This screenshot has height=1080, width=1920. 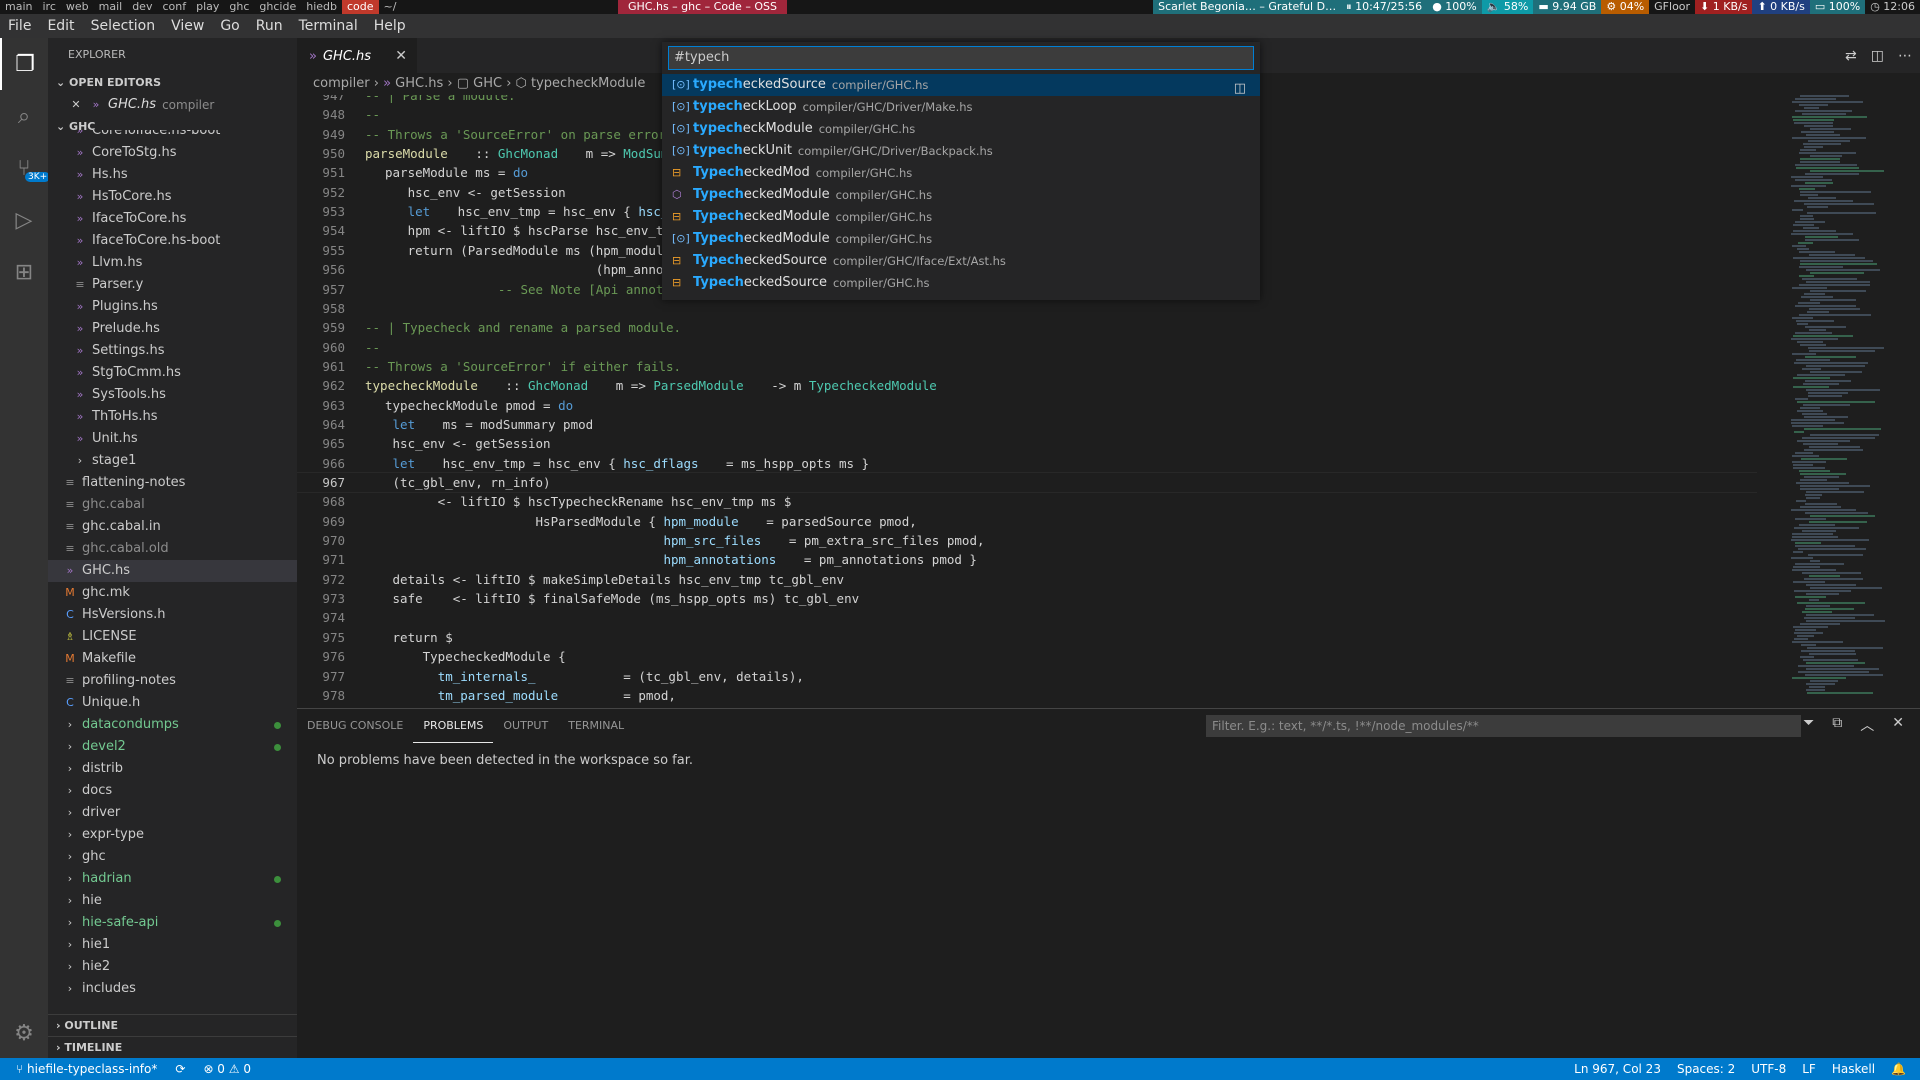 I want to click on file-item: » SysTools.hs, so click(x=172, y=395).